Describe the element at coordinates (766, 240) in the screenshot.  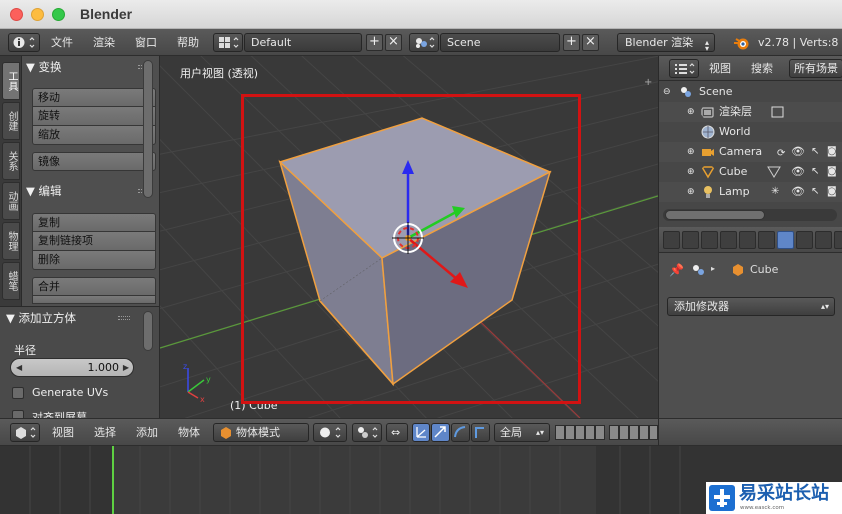
I see `tab-constraints-icon` at that location.